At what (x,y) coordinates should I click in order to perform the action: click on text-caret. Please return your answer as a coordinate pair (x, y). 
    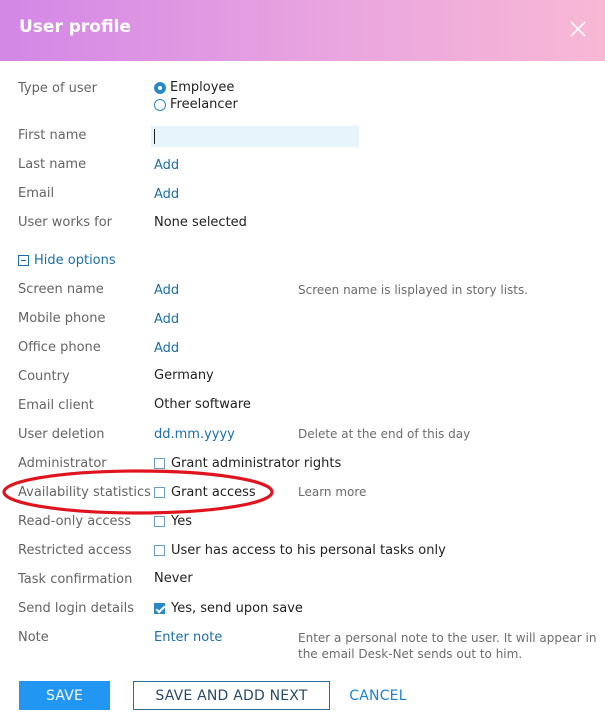
    Looking at the image, I should click on (154, 136).